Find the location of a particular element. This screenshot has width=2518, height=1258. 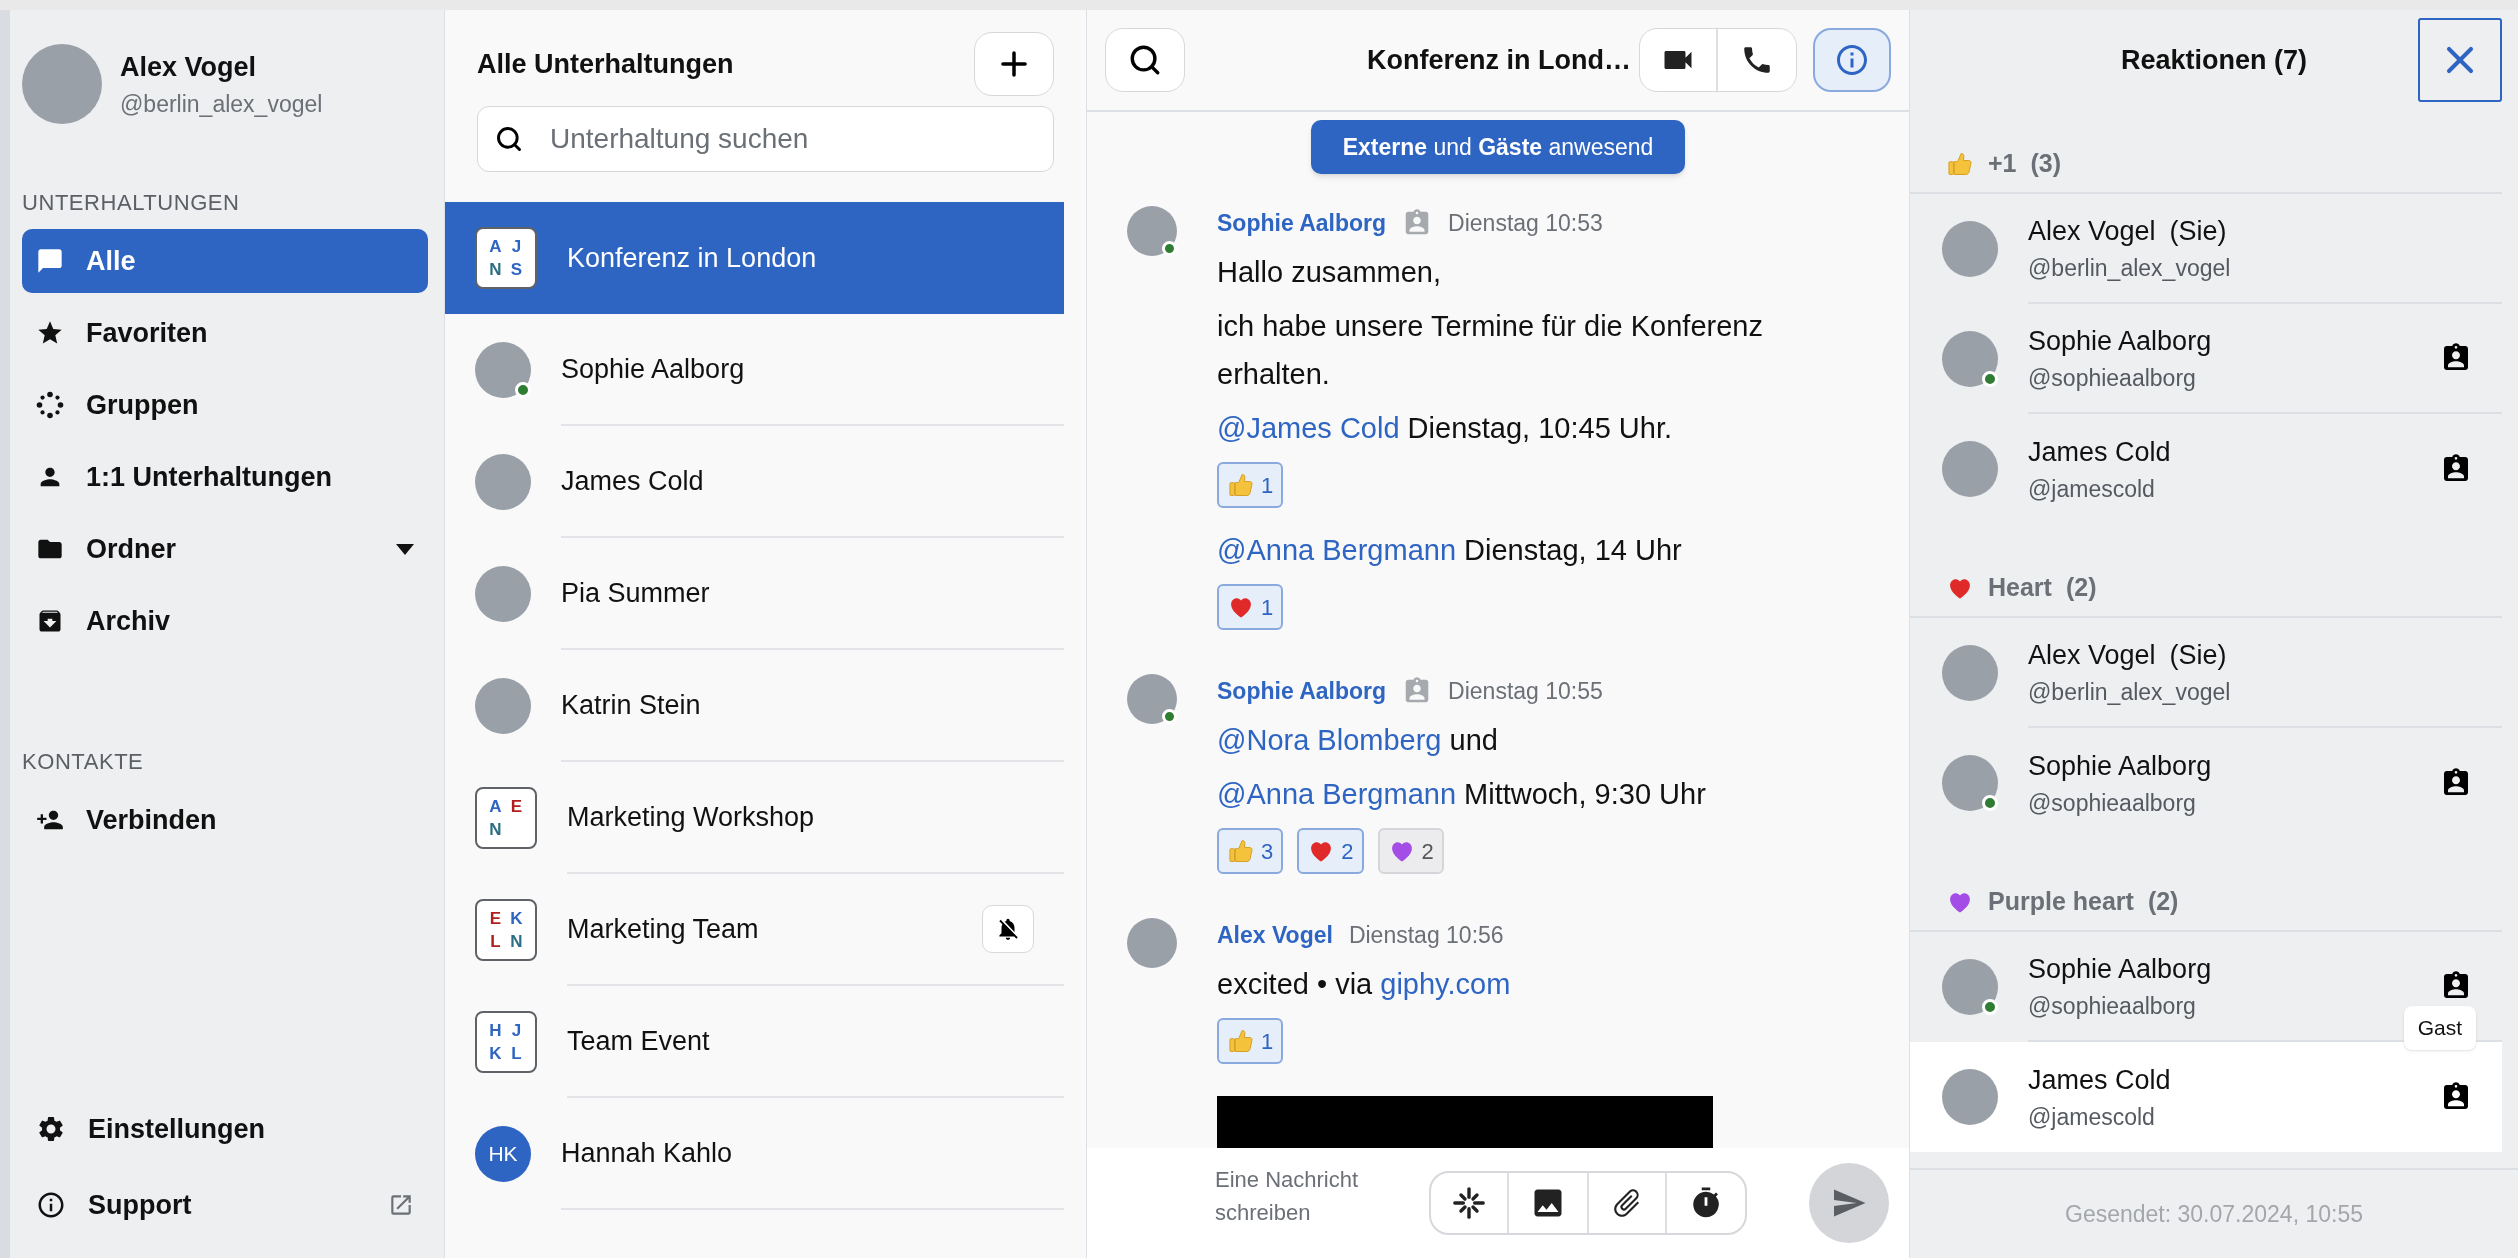

conversation-item: A J N S Konferenz in London is located at coordinates (754, 258).